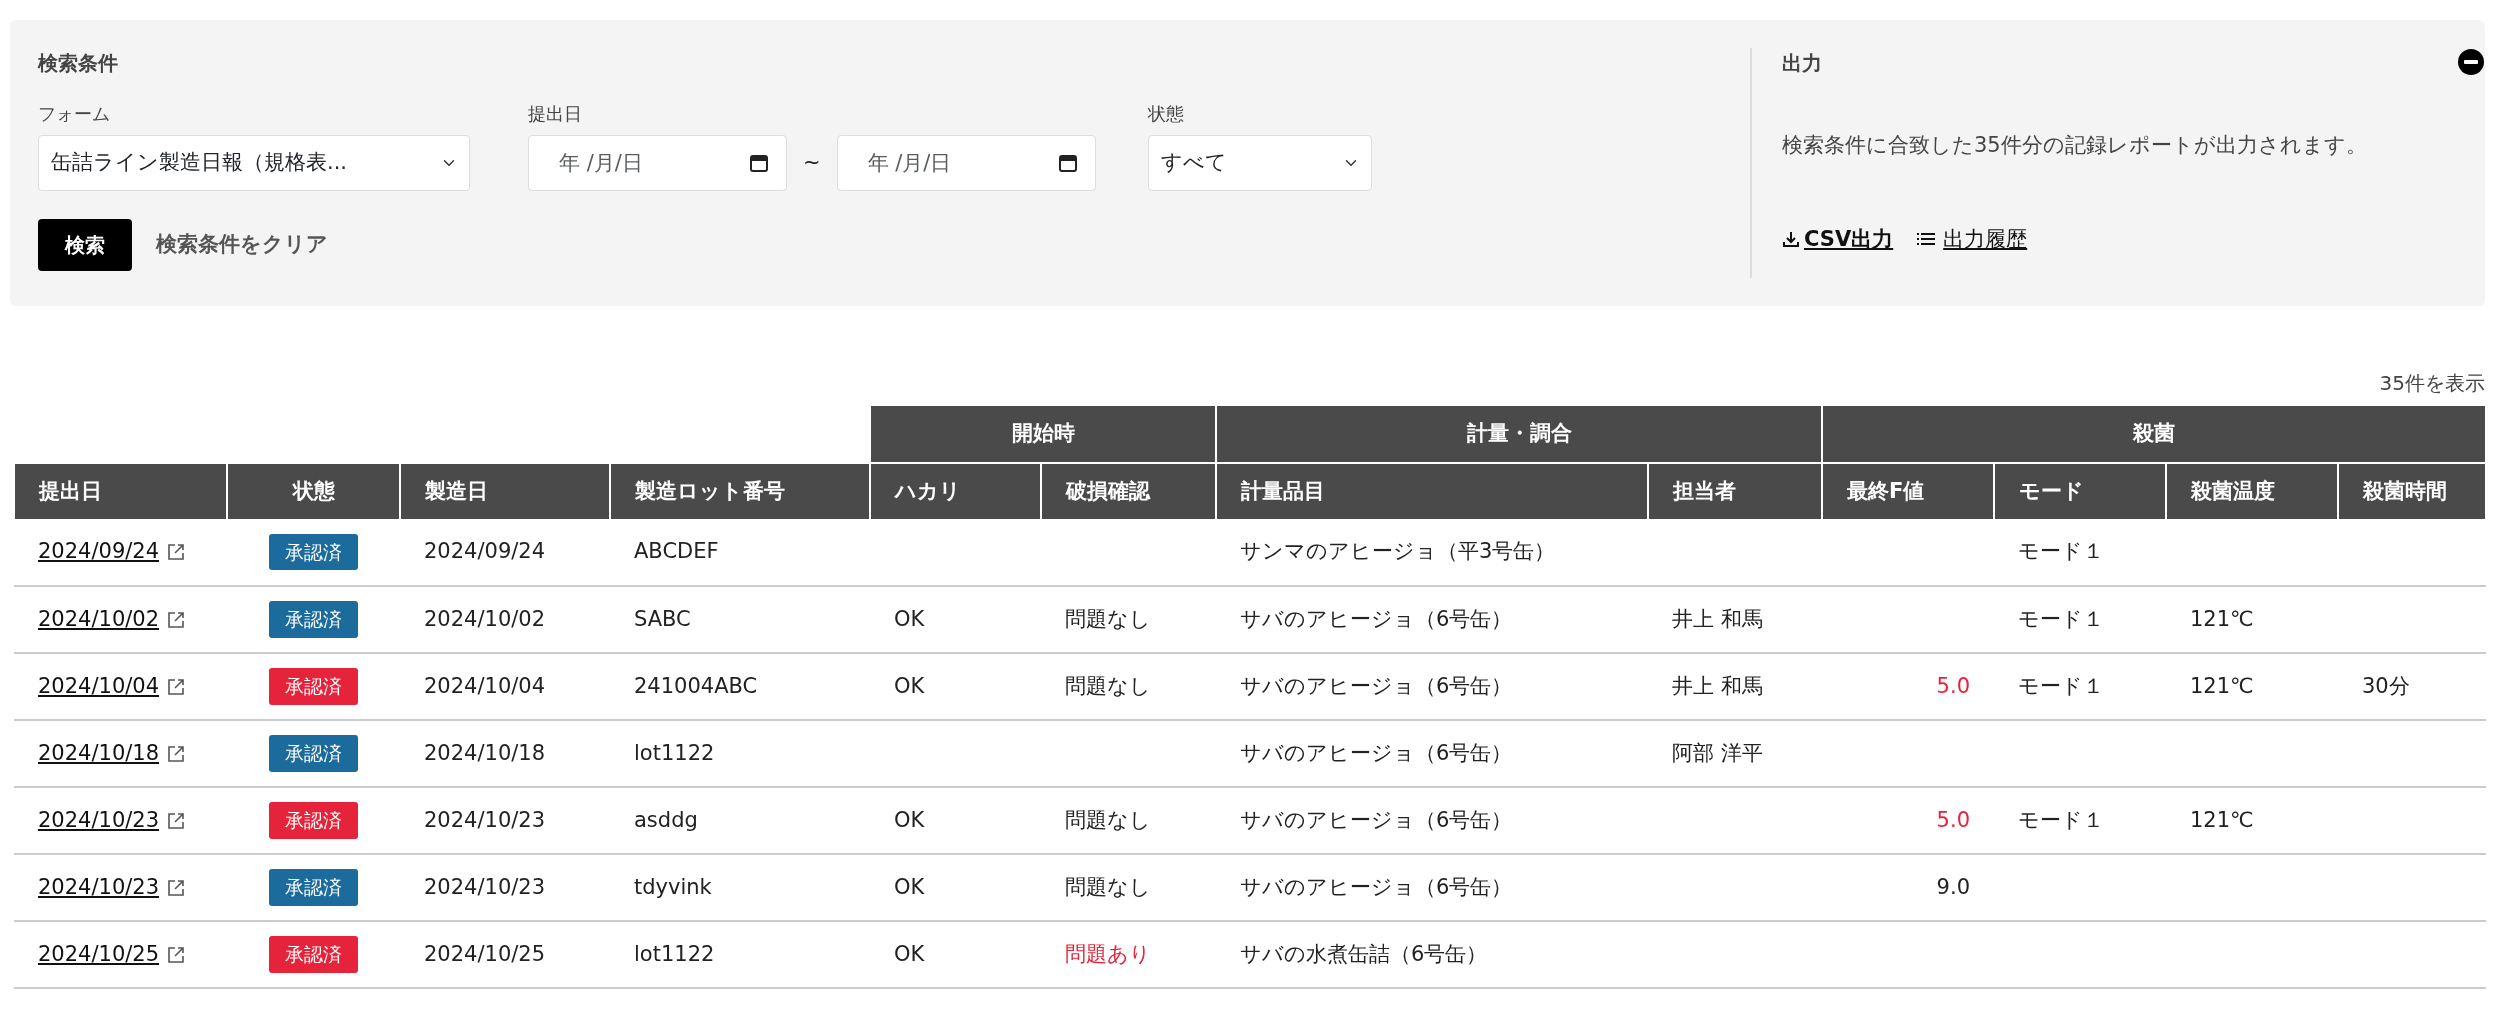  What do you see at coordinates (1432, 491) in the screenshot?
I see `column-header: 計量品目` at bounding box center [1432, 491].